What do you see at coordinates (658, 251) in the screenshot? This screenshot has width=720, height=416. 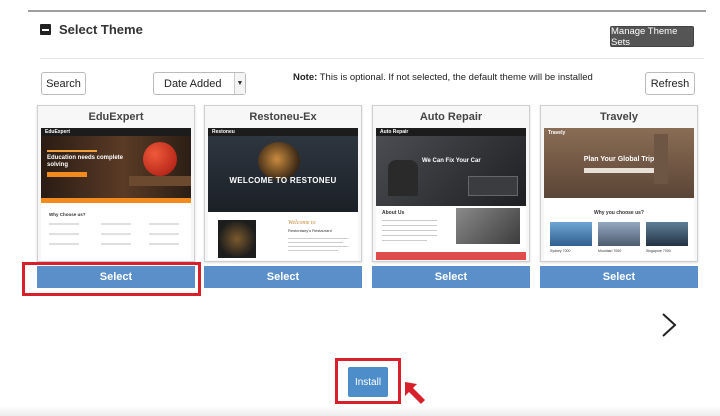 I see `destination-caption: Singapore 7000` at bounding box center [658, 251].